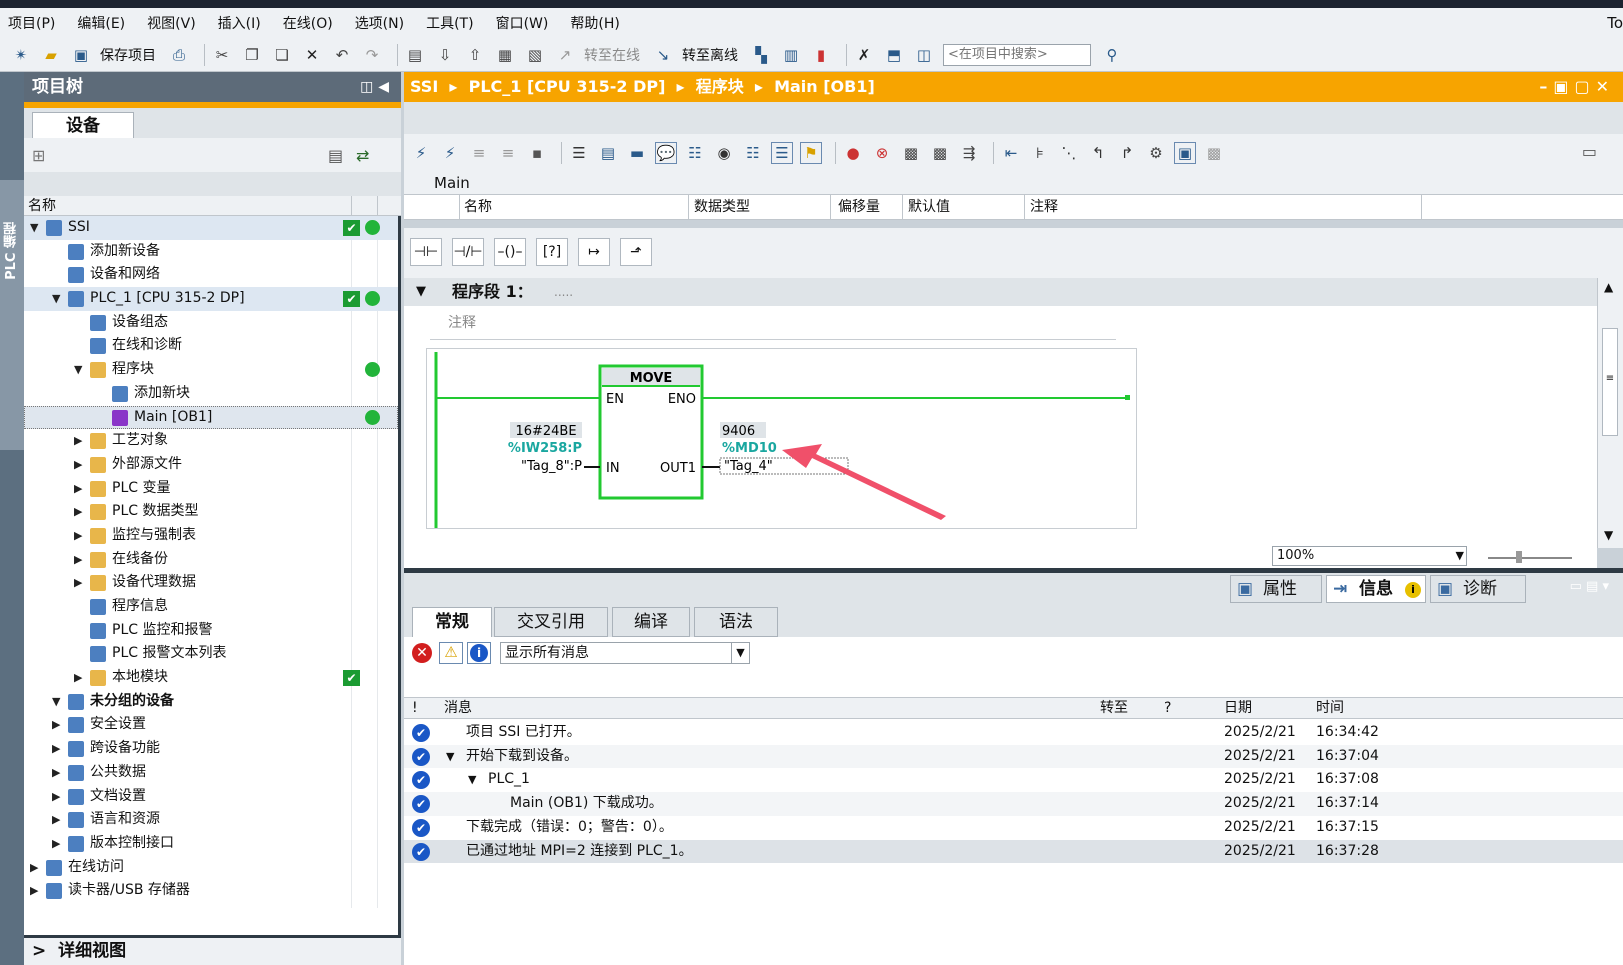 The image size is (1623, 965). What do you see at coordinates (1608, 535) in the screenshot?
I see `scroll-down-icon: ▼` at bounding box center [1608, 535].